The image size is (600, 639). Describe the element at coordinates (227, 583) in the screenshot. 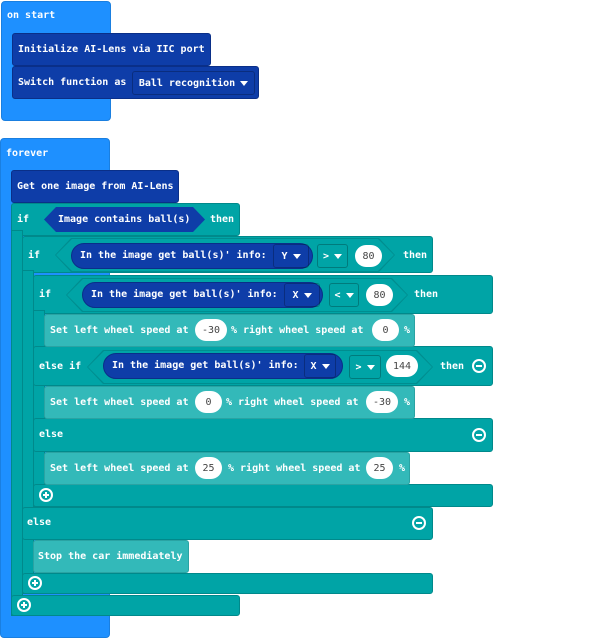

I see `if-y-footer` at that location.